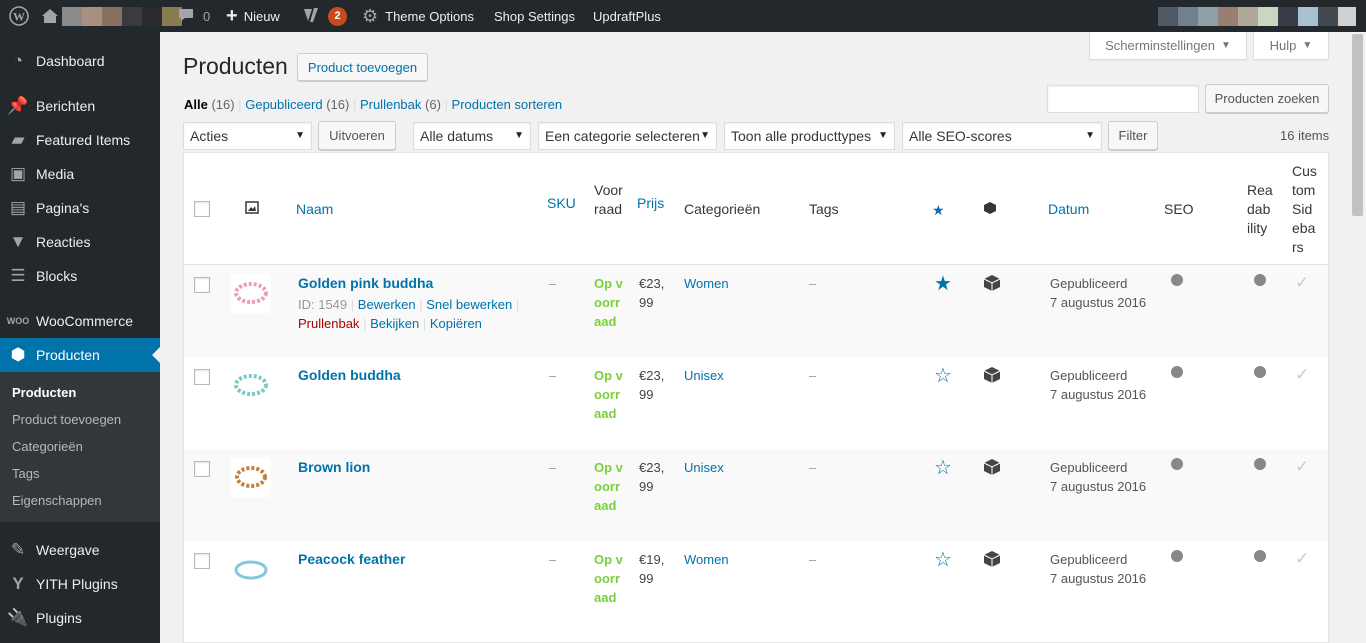  I want to click on wordpress-logo-icon: W, so click(19, 16).